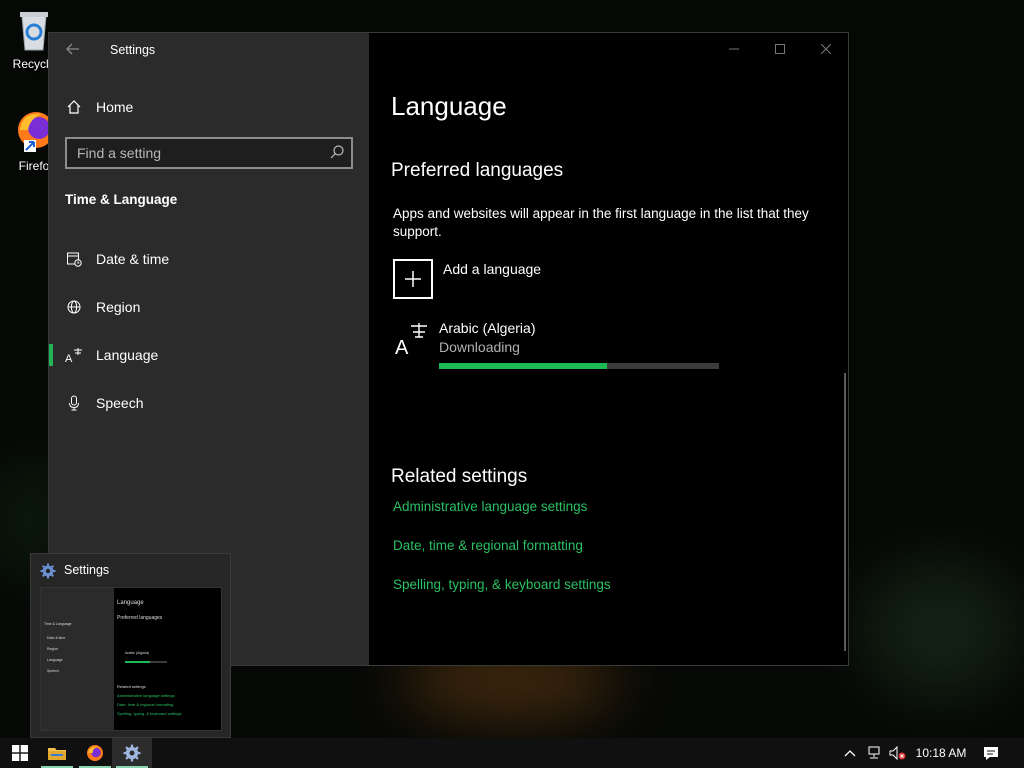 Image resolution: width=1024 pixels, height=768 pixels. Describe the element at coordinates (490, 506) in the screenshot. I see `administrative-language-settings-link: Administrative language settings` at that location.